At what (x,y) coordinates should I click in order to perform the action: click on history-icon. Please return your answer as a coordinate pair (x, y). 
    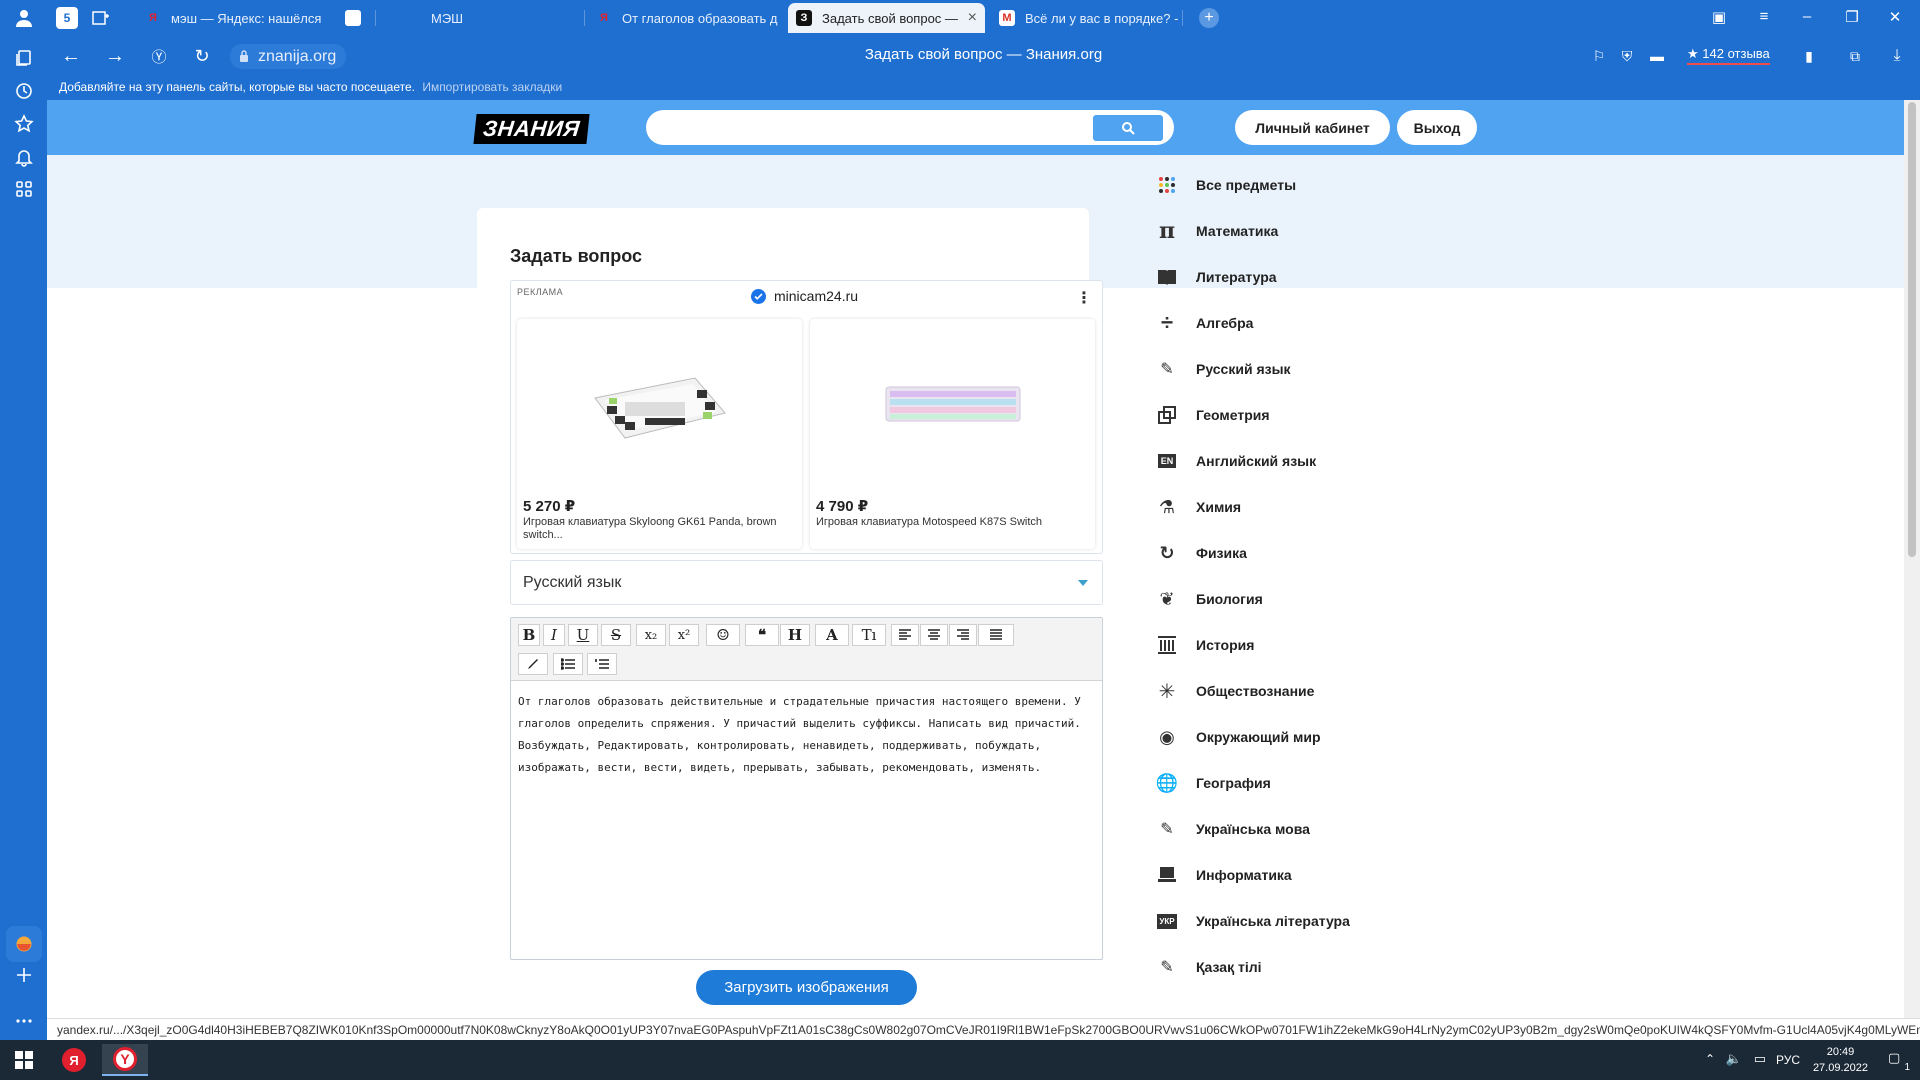
    Looking at the image, I should click on (24, 91).